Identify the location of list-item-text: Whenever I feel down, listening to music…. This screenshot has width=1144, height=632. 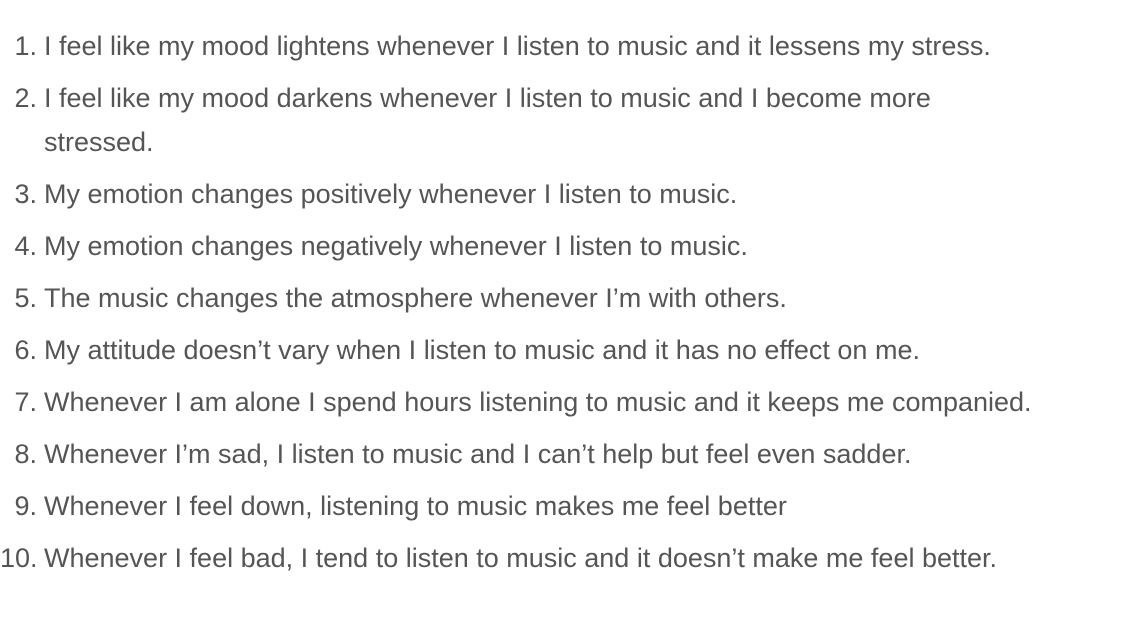
(415, 506).